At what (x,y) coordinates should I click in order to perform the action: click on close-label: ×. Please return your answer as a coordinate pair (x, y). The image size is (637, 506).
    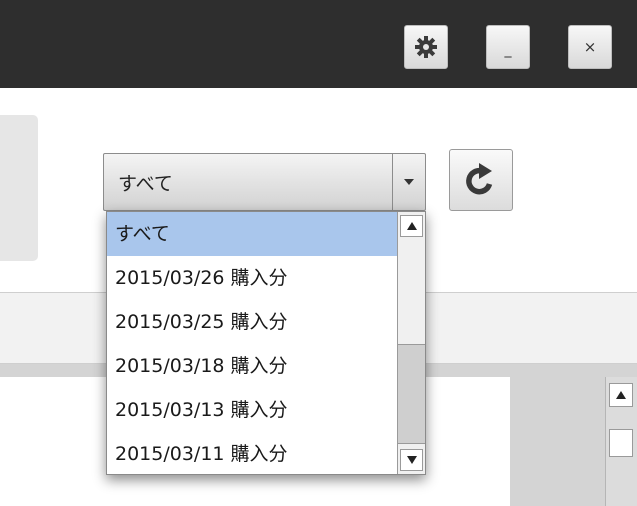
    Looking at the image, I should click on (590, 47).